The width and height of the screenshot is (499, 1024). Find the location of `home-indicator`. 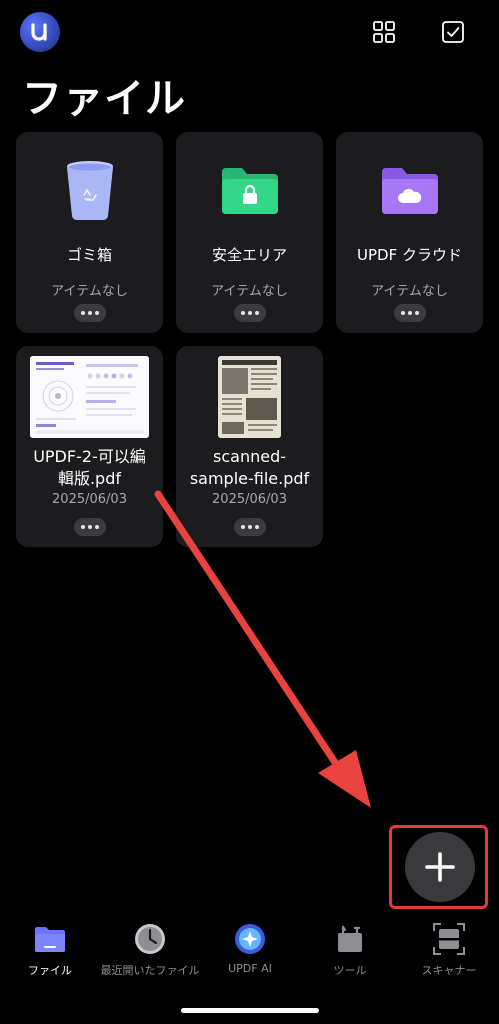

home-indicator is located at coordinates (250, 1010).